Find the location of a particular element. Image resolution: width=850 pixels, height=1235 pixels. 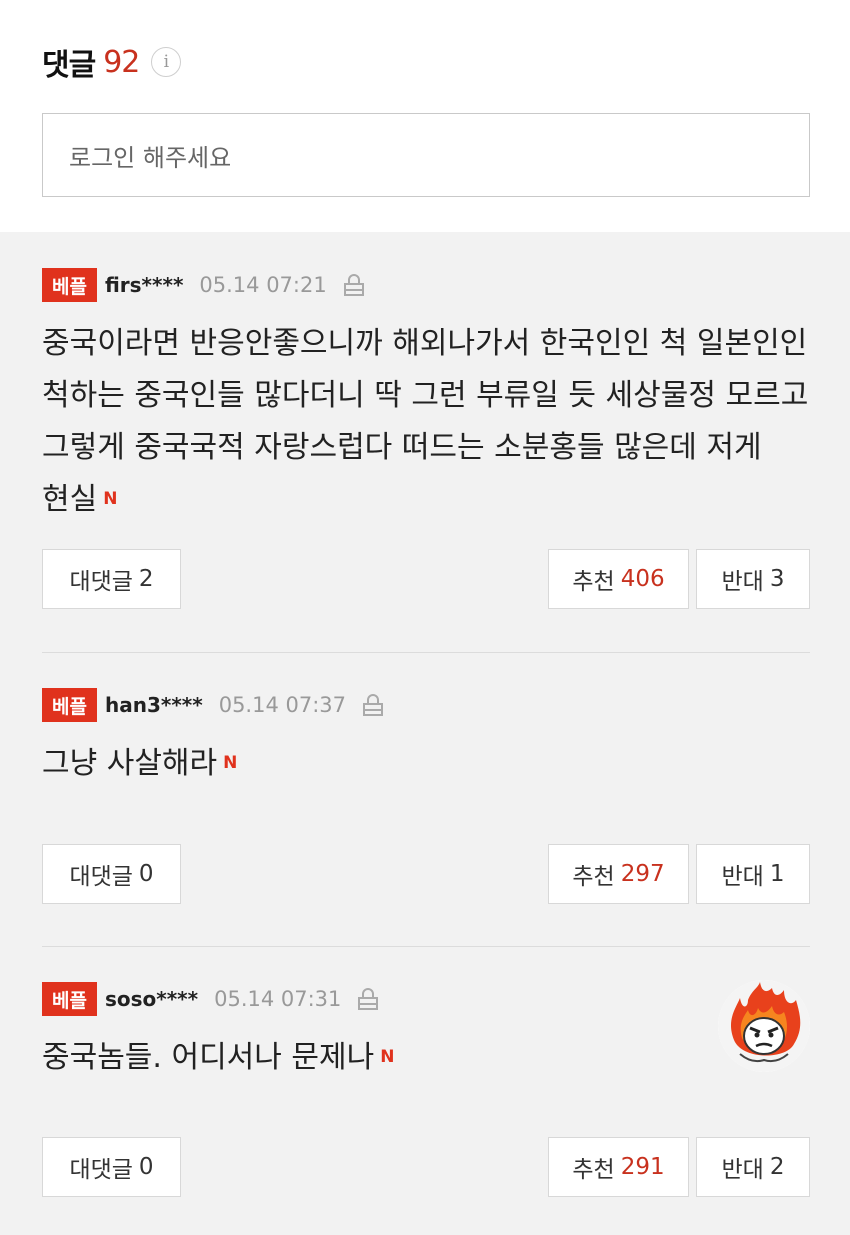

comment-time: 05.14 07:21 is located at coordinates (263, 285).